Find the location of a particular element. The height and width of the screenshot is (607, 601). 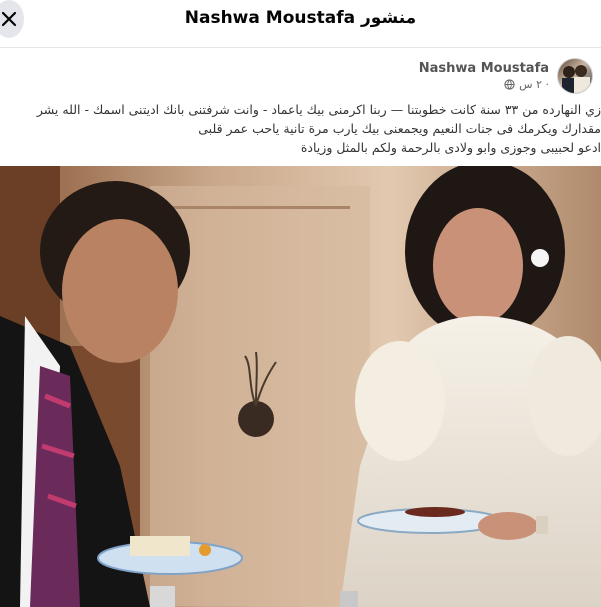

globe-icon is located at coordinates (509, 84).